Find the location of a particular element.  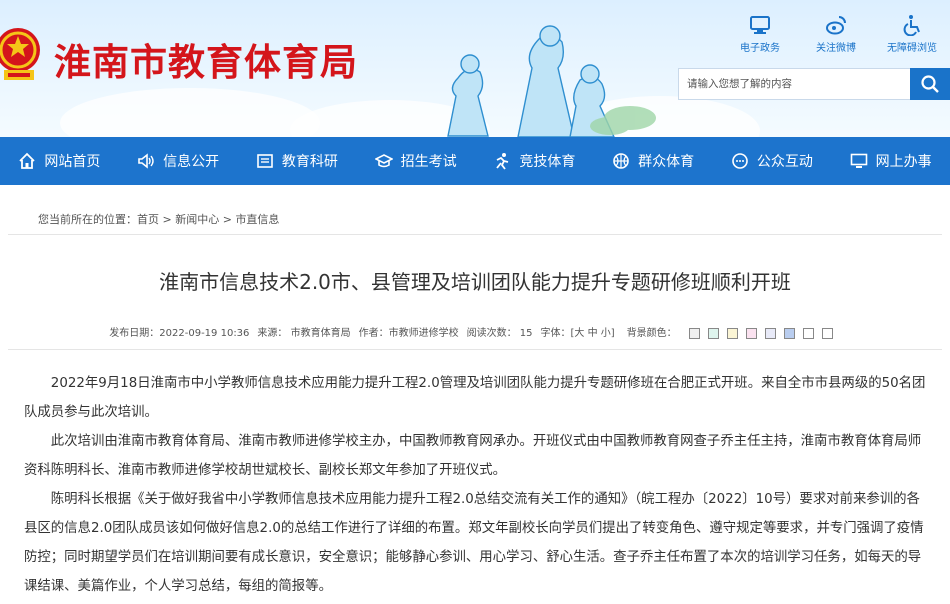

e-government-link: 电子政务 is located at coordinates (760, 34).